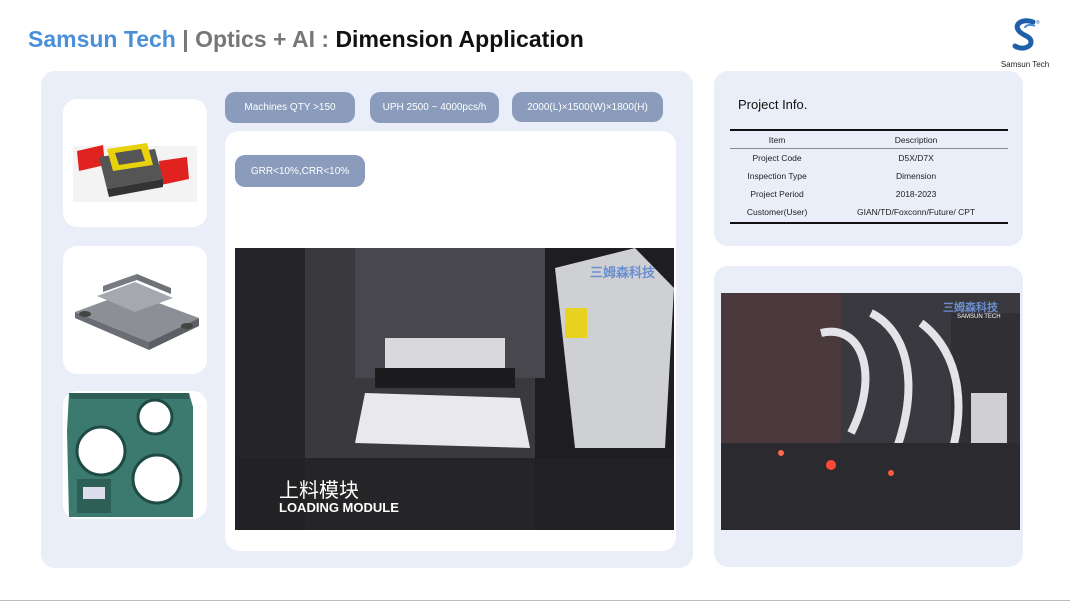 The height and width of the screenshot is (601, 1070). What do you see at coordinates (916, 176) in the screenshot?
I see `table-cell: Dimension` at bounding box center [916, 176].